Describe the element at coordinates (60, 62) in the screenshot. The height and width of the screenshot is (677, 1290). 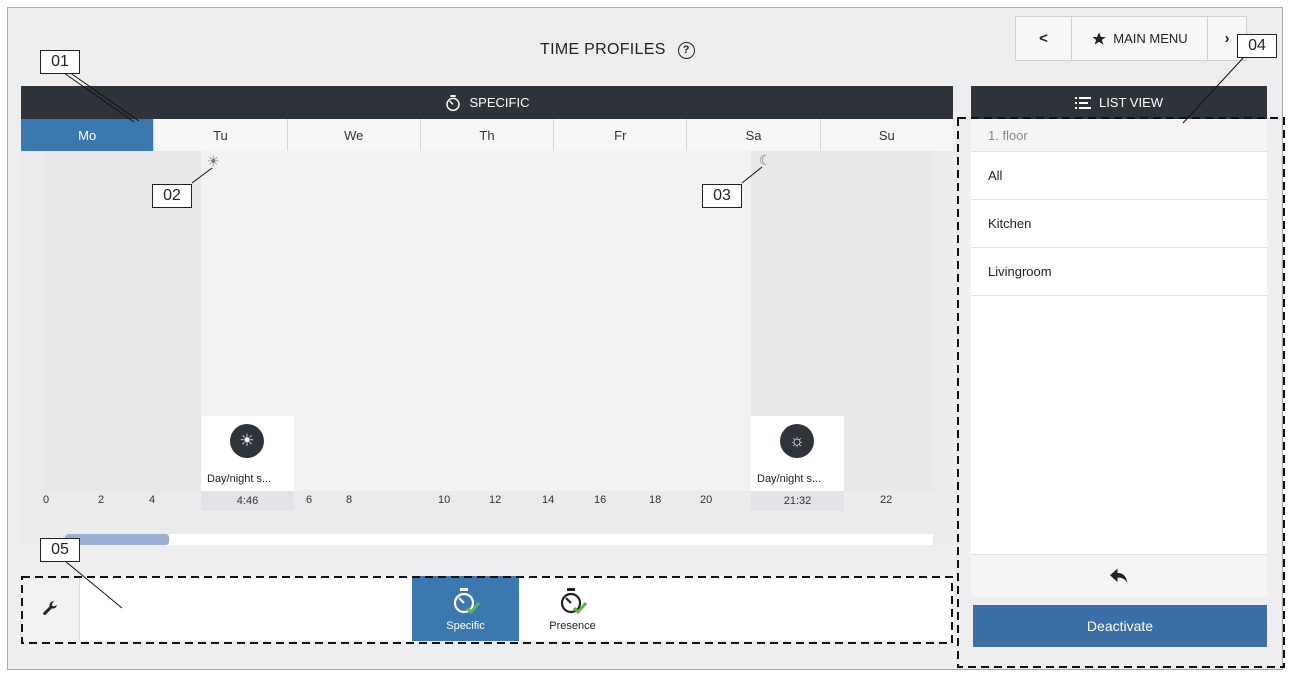
I see `callout-01: 01` at that location.